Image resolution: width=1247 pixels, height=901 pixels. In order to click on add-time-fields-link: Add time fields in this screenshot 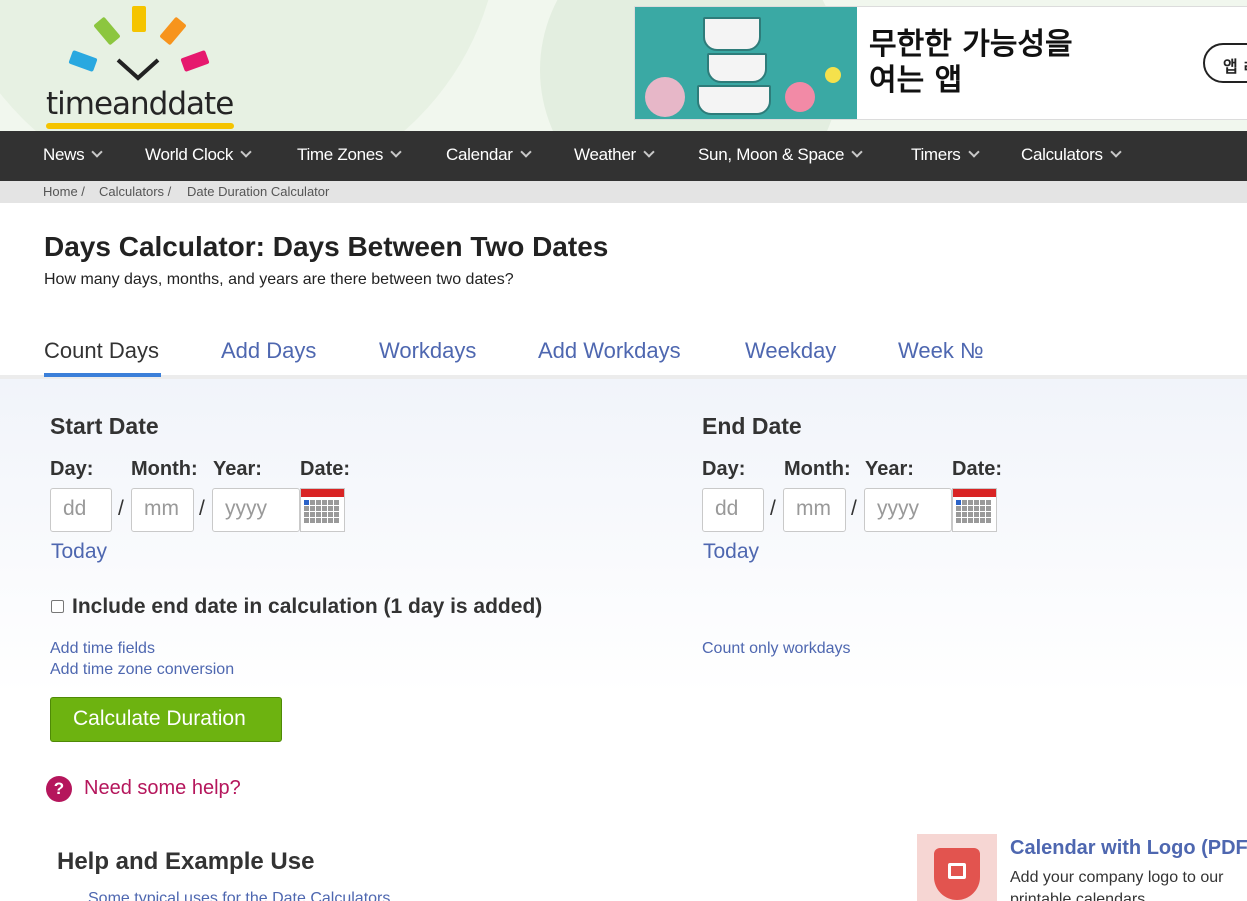, I will do `click(102, 649)`.